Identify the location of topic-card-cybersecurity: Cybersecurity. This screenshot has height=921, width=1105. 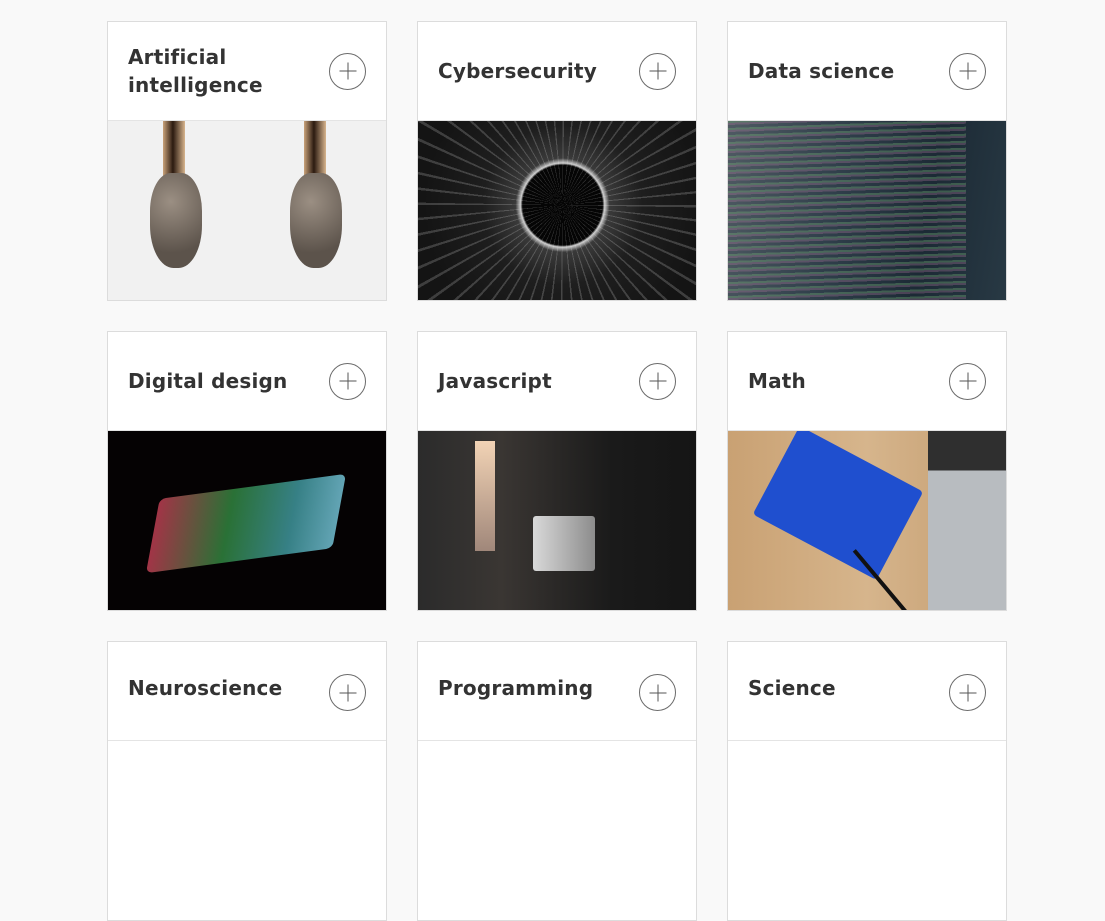
(557, 161).